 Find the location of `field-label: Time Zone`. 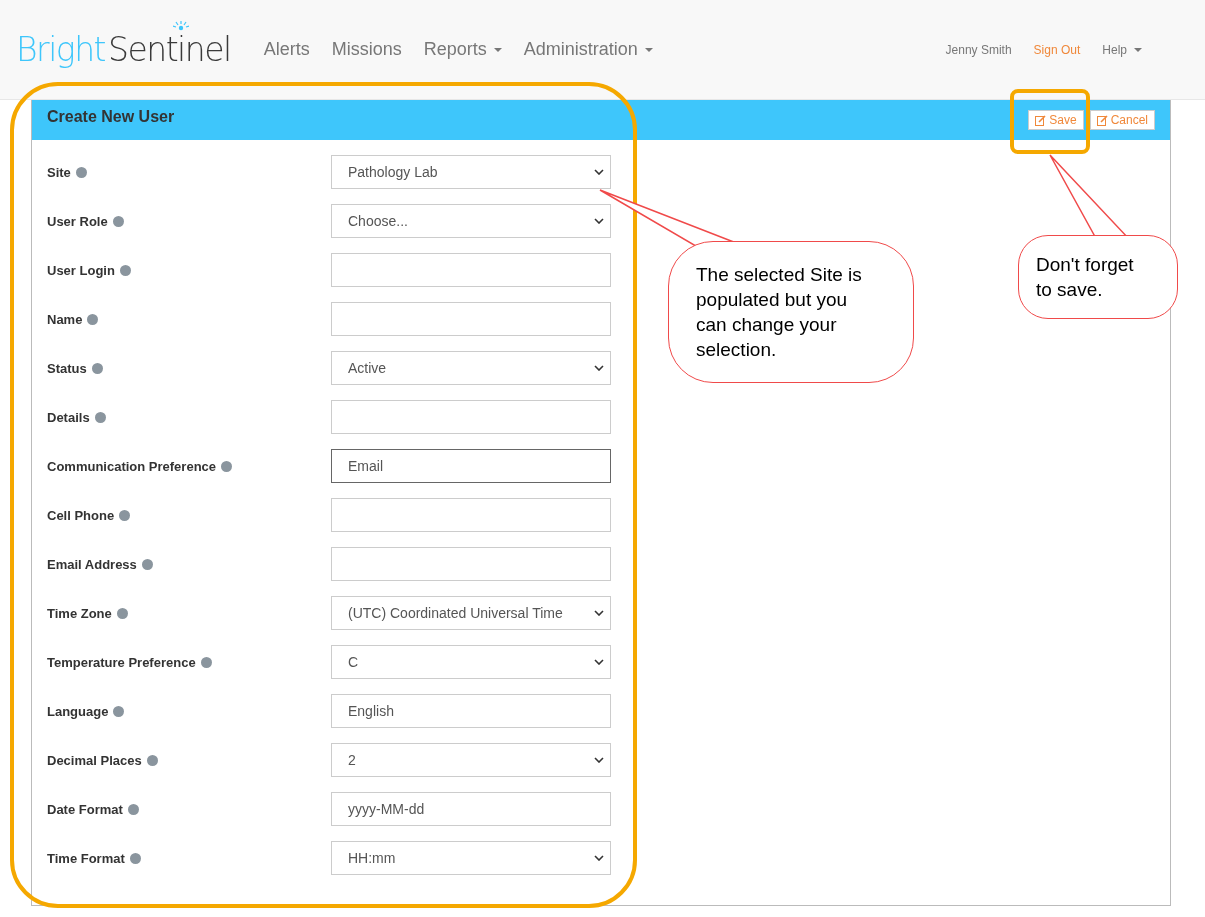

field-label: Time Zone is located at coordinates (79, 613).